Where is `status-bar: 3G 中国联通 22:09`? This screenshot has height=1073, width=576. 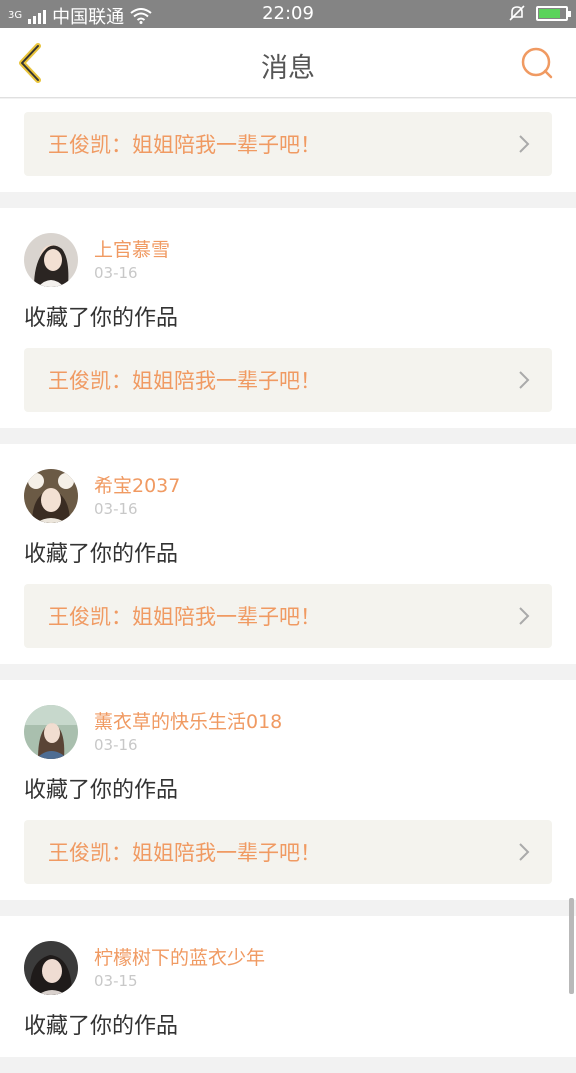
status-bar: 3G 中国联通 22:09 is located at coordinates (288, 14).